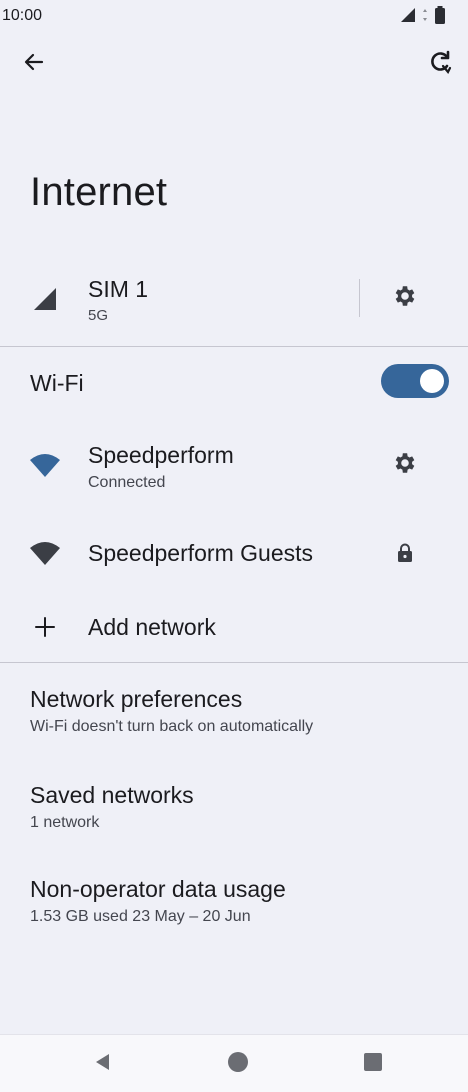 The height and width of the screenshot is (1092, 468). I want to click on sim-settings-button, so click(405, 298).